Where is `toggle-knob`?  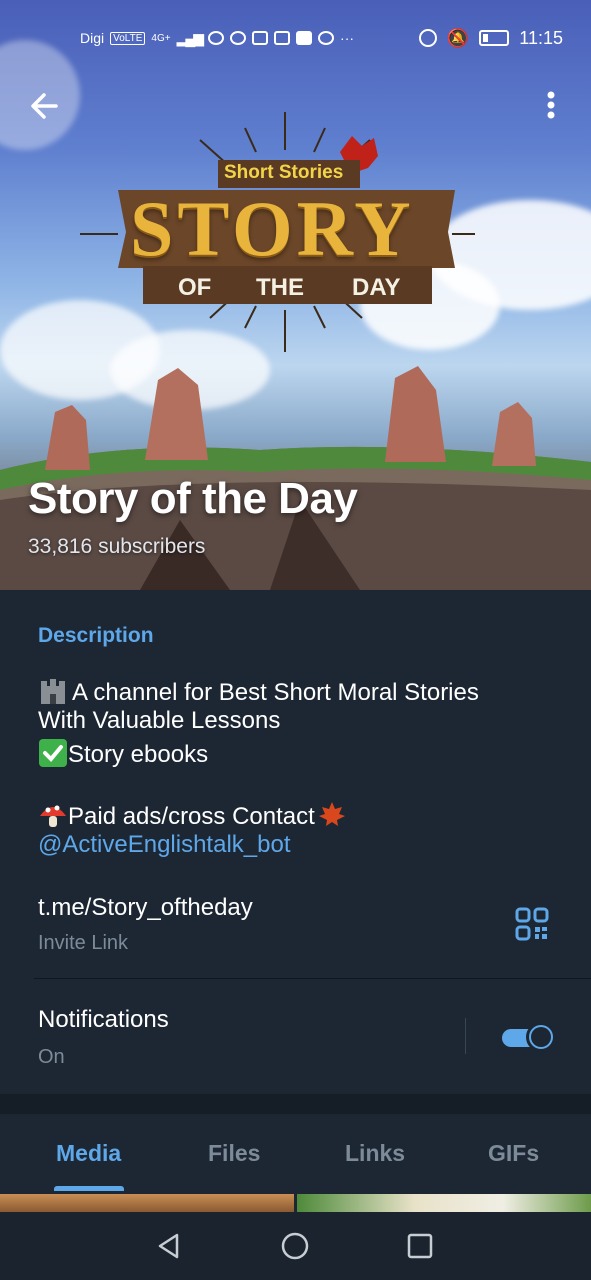
toggle-knob is located at coordinates (541, 1037).